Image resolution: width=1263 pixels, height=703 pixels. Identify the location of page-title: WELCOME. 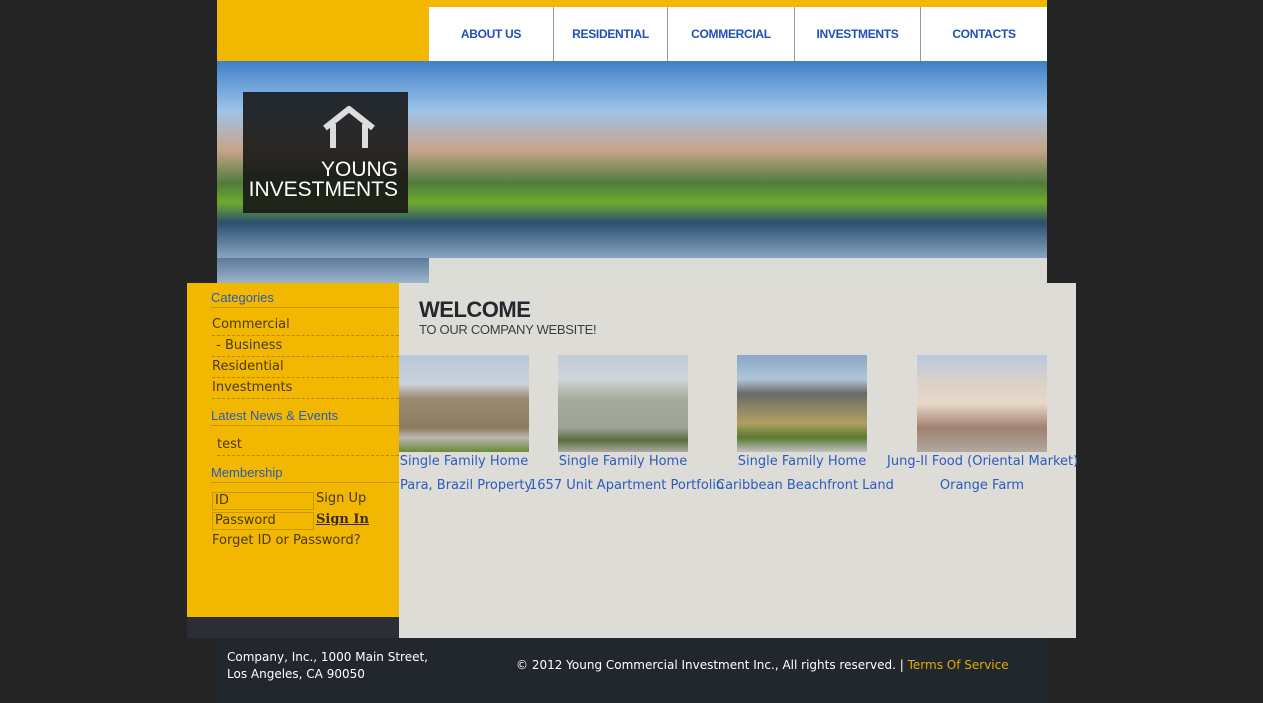
(475, 309).